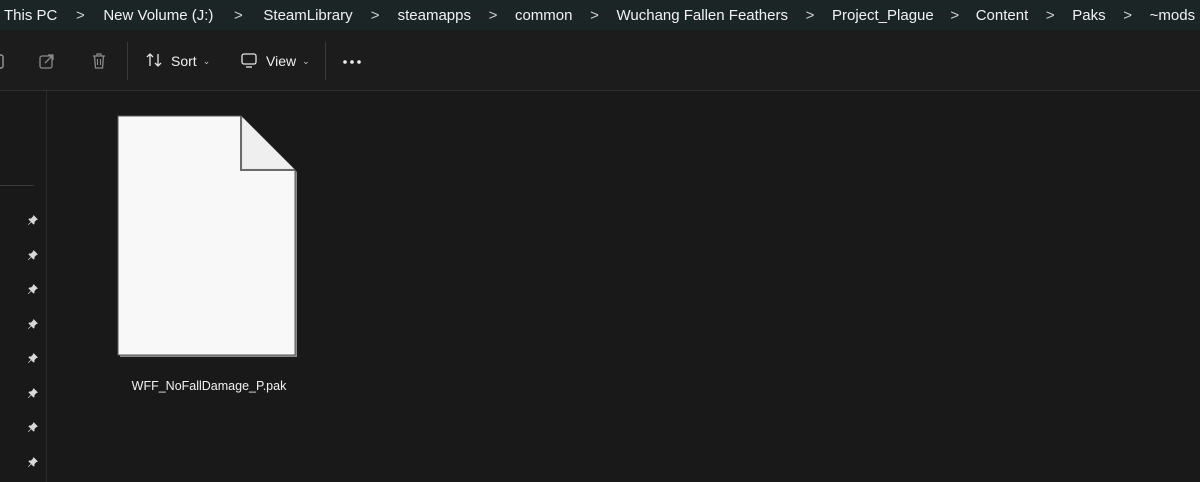 The width and height of the screenshot is (1200, 482). Describe the element at coordinates (30, 15) in the screenshot. I see `breadcrumb-item-this-pc: This PC` at that location.